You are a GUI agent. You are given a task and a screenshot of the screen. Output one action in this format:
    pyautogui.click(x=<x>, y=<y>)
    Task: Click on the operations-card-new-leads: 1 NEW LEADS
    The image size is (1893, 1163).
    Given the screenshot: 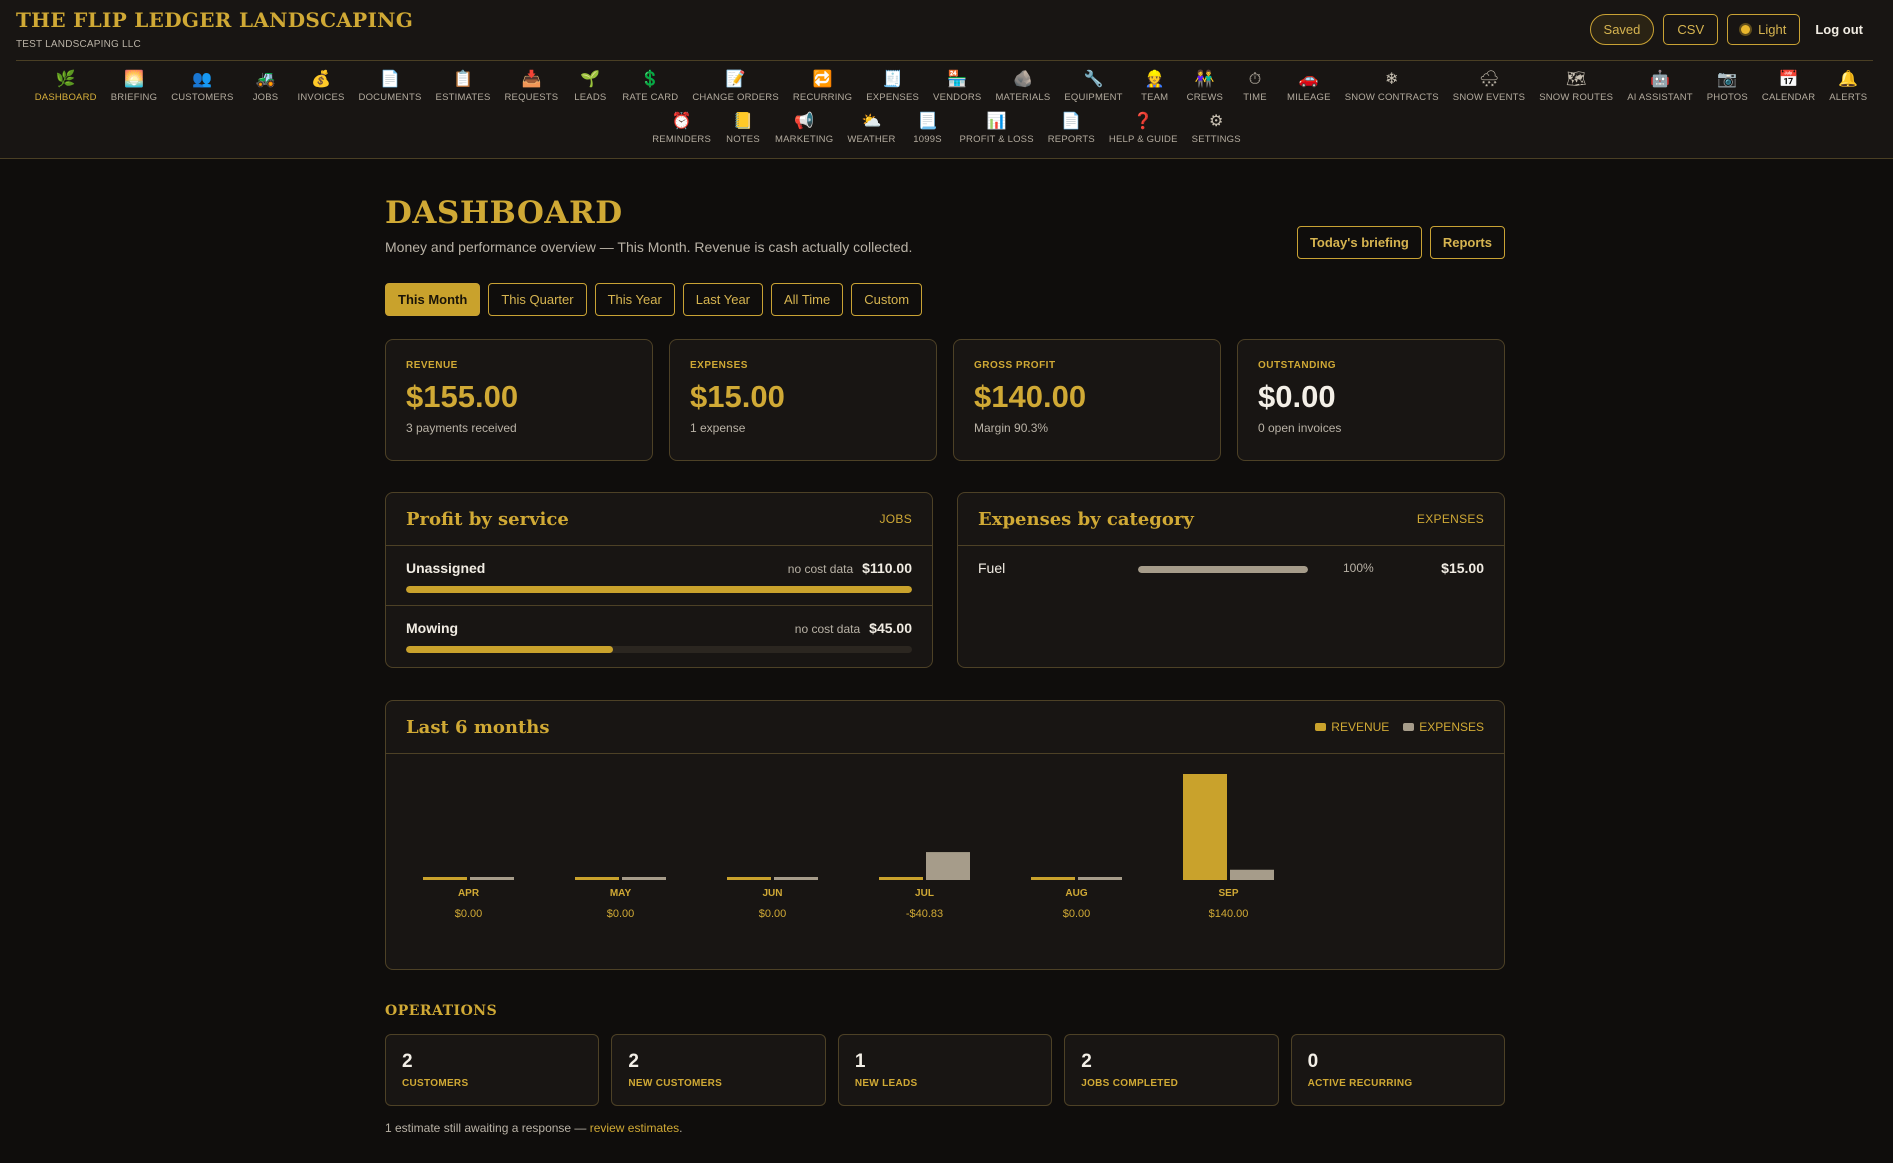 What is the action you would take?
    pyautogui.click(x=945, y=1070)
    